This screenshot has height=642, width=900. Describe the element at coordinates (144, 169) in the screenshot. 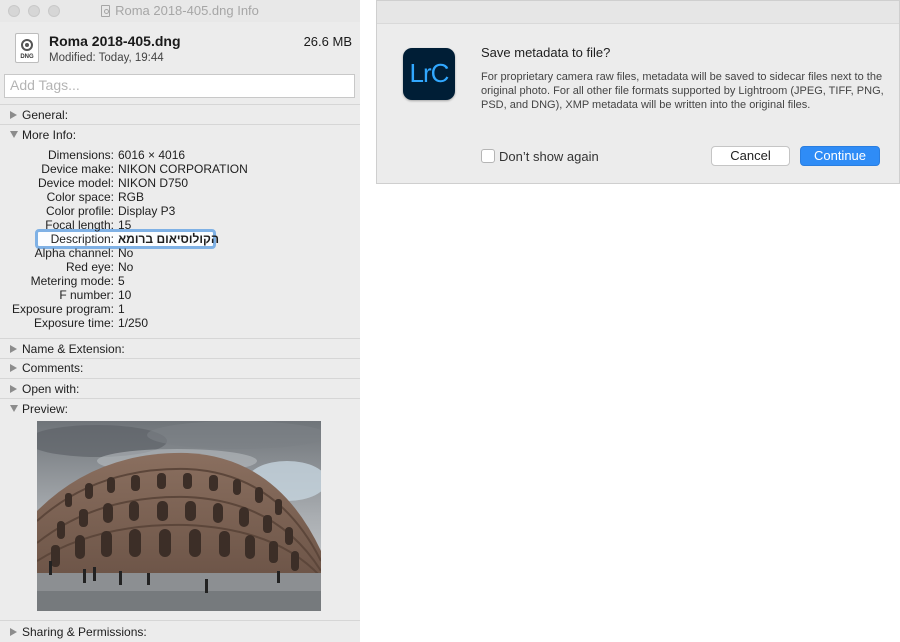

I see `info-row-device-make: Device make: NIKON CORPORATION` at that location.